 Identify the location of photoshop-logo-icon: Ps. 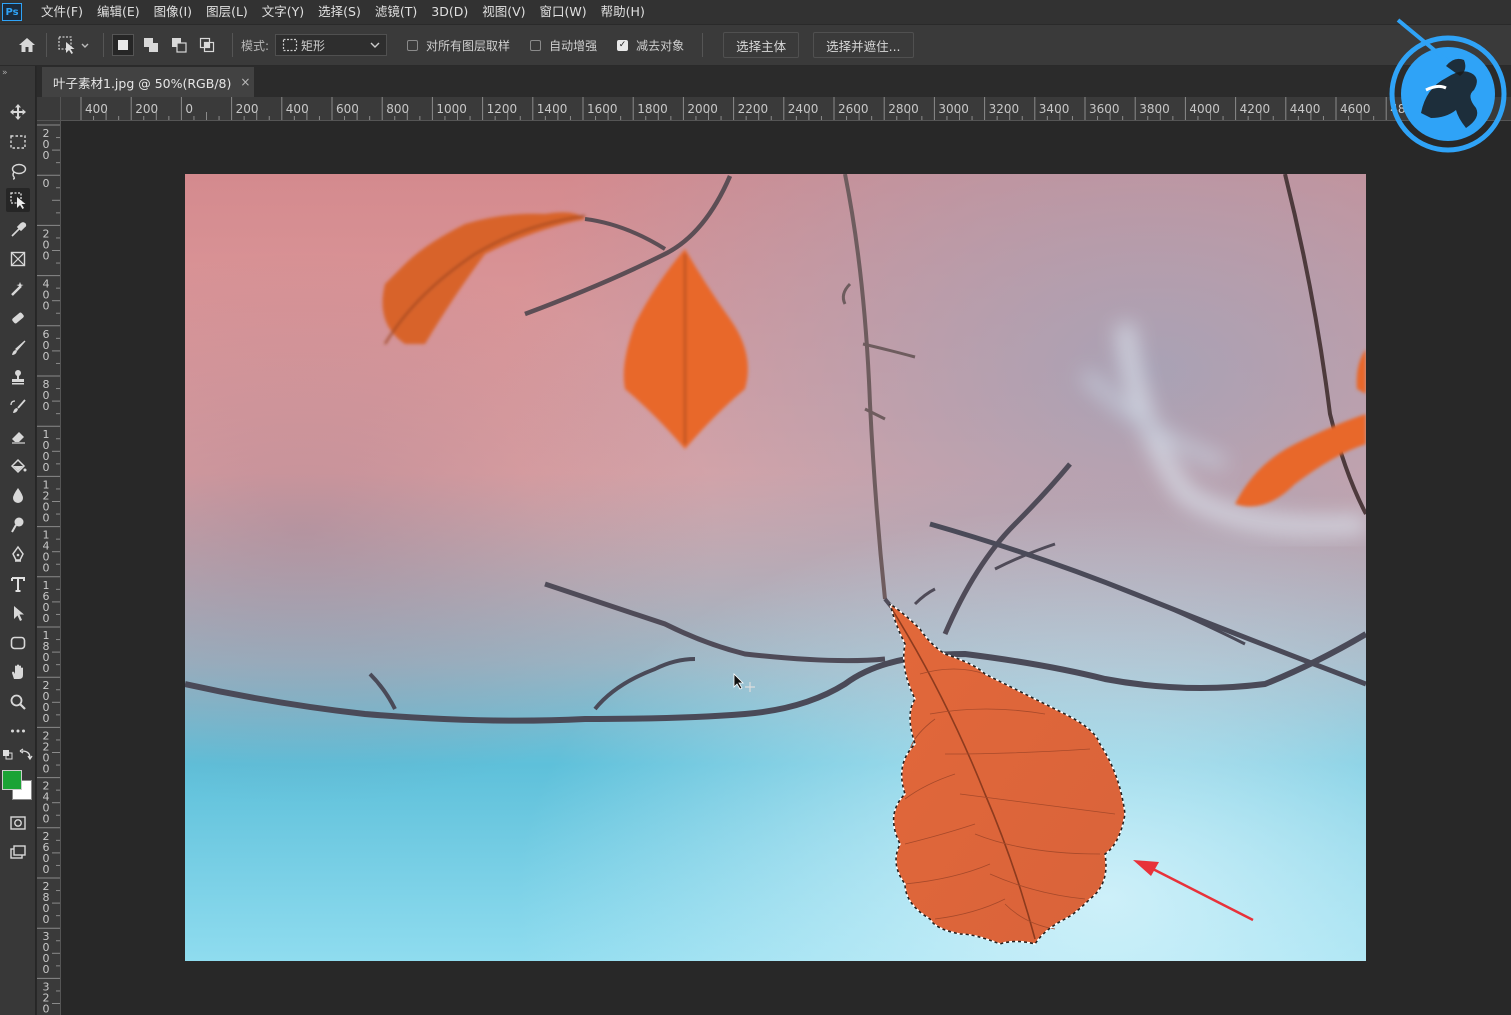
(12, 12).